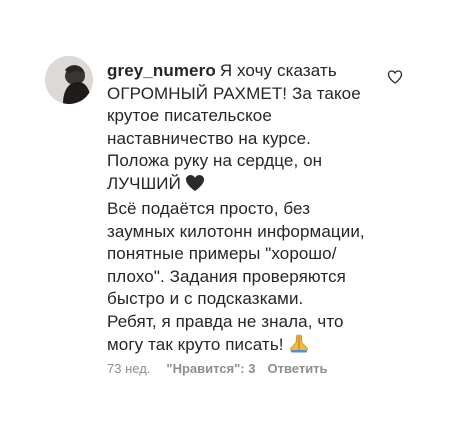 Image resolution: width=452 pixels, height=434 pixels. What do you see at coordinates (128, 368) in the screenshot?
I see `comment-time: 73 нед.` at bounding box center [128, 368].